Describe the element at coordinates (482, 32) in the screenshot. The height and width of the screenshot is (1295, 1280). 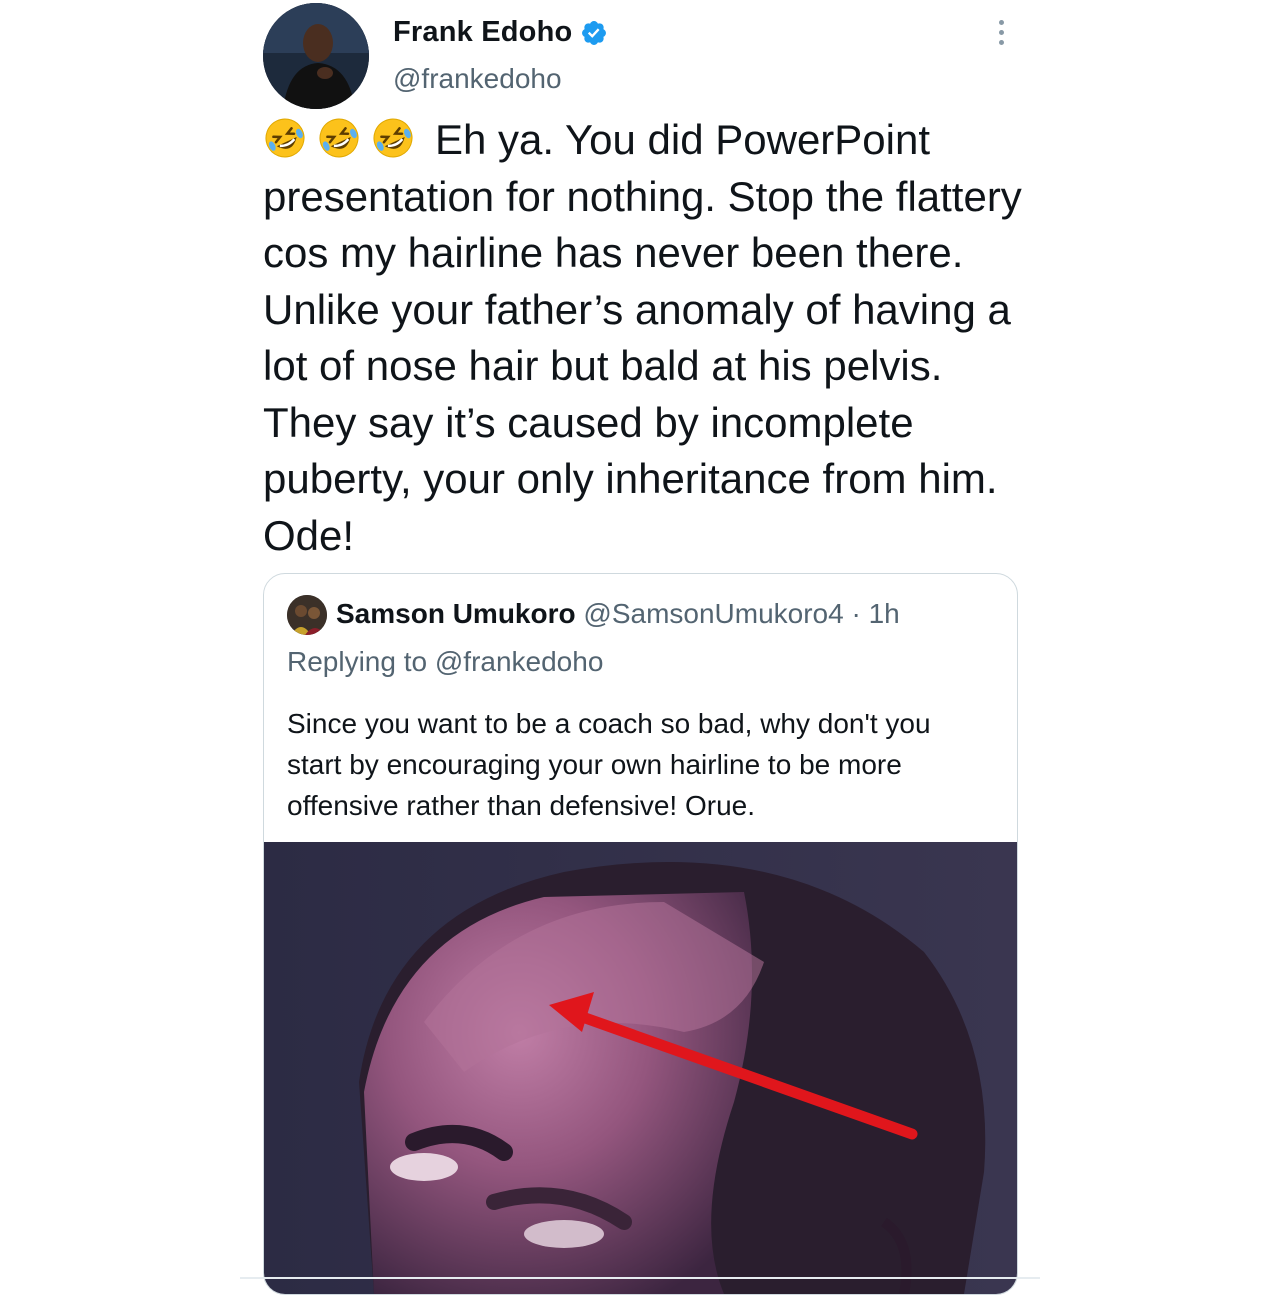
I see `author-display-name: Frank Edoho` at that location.